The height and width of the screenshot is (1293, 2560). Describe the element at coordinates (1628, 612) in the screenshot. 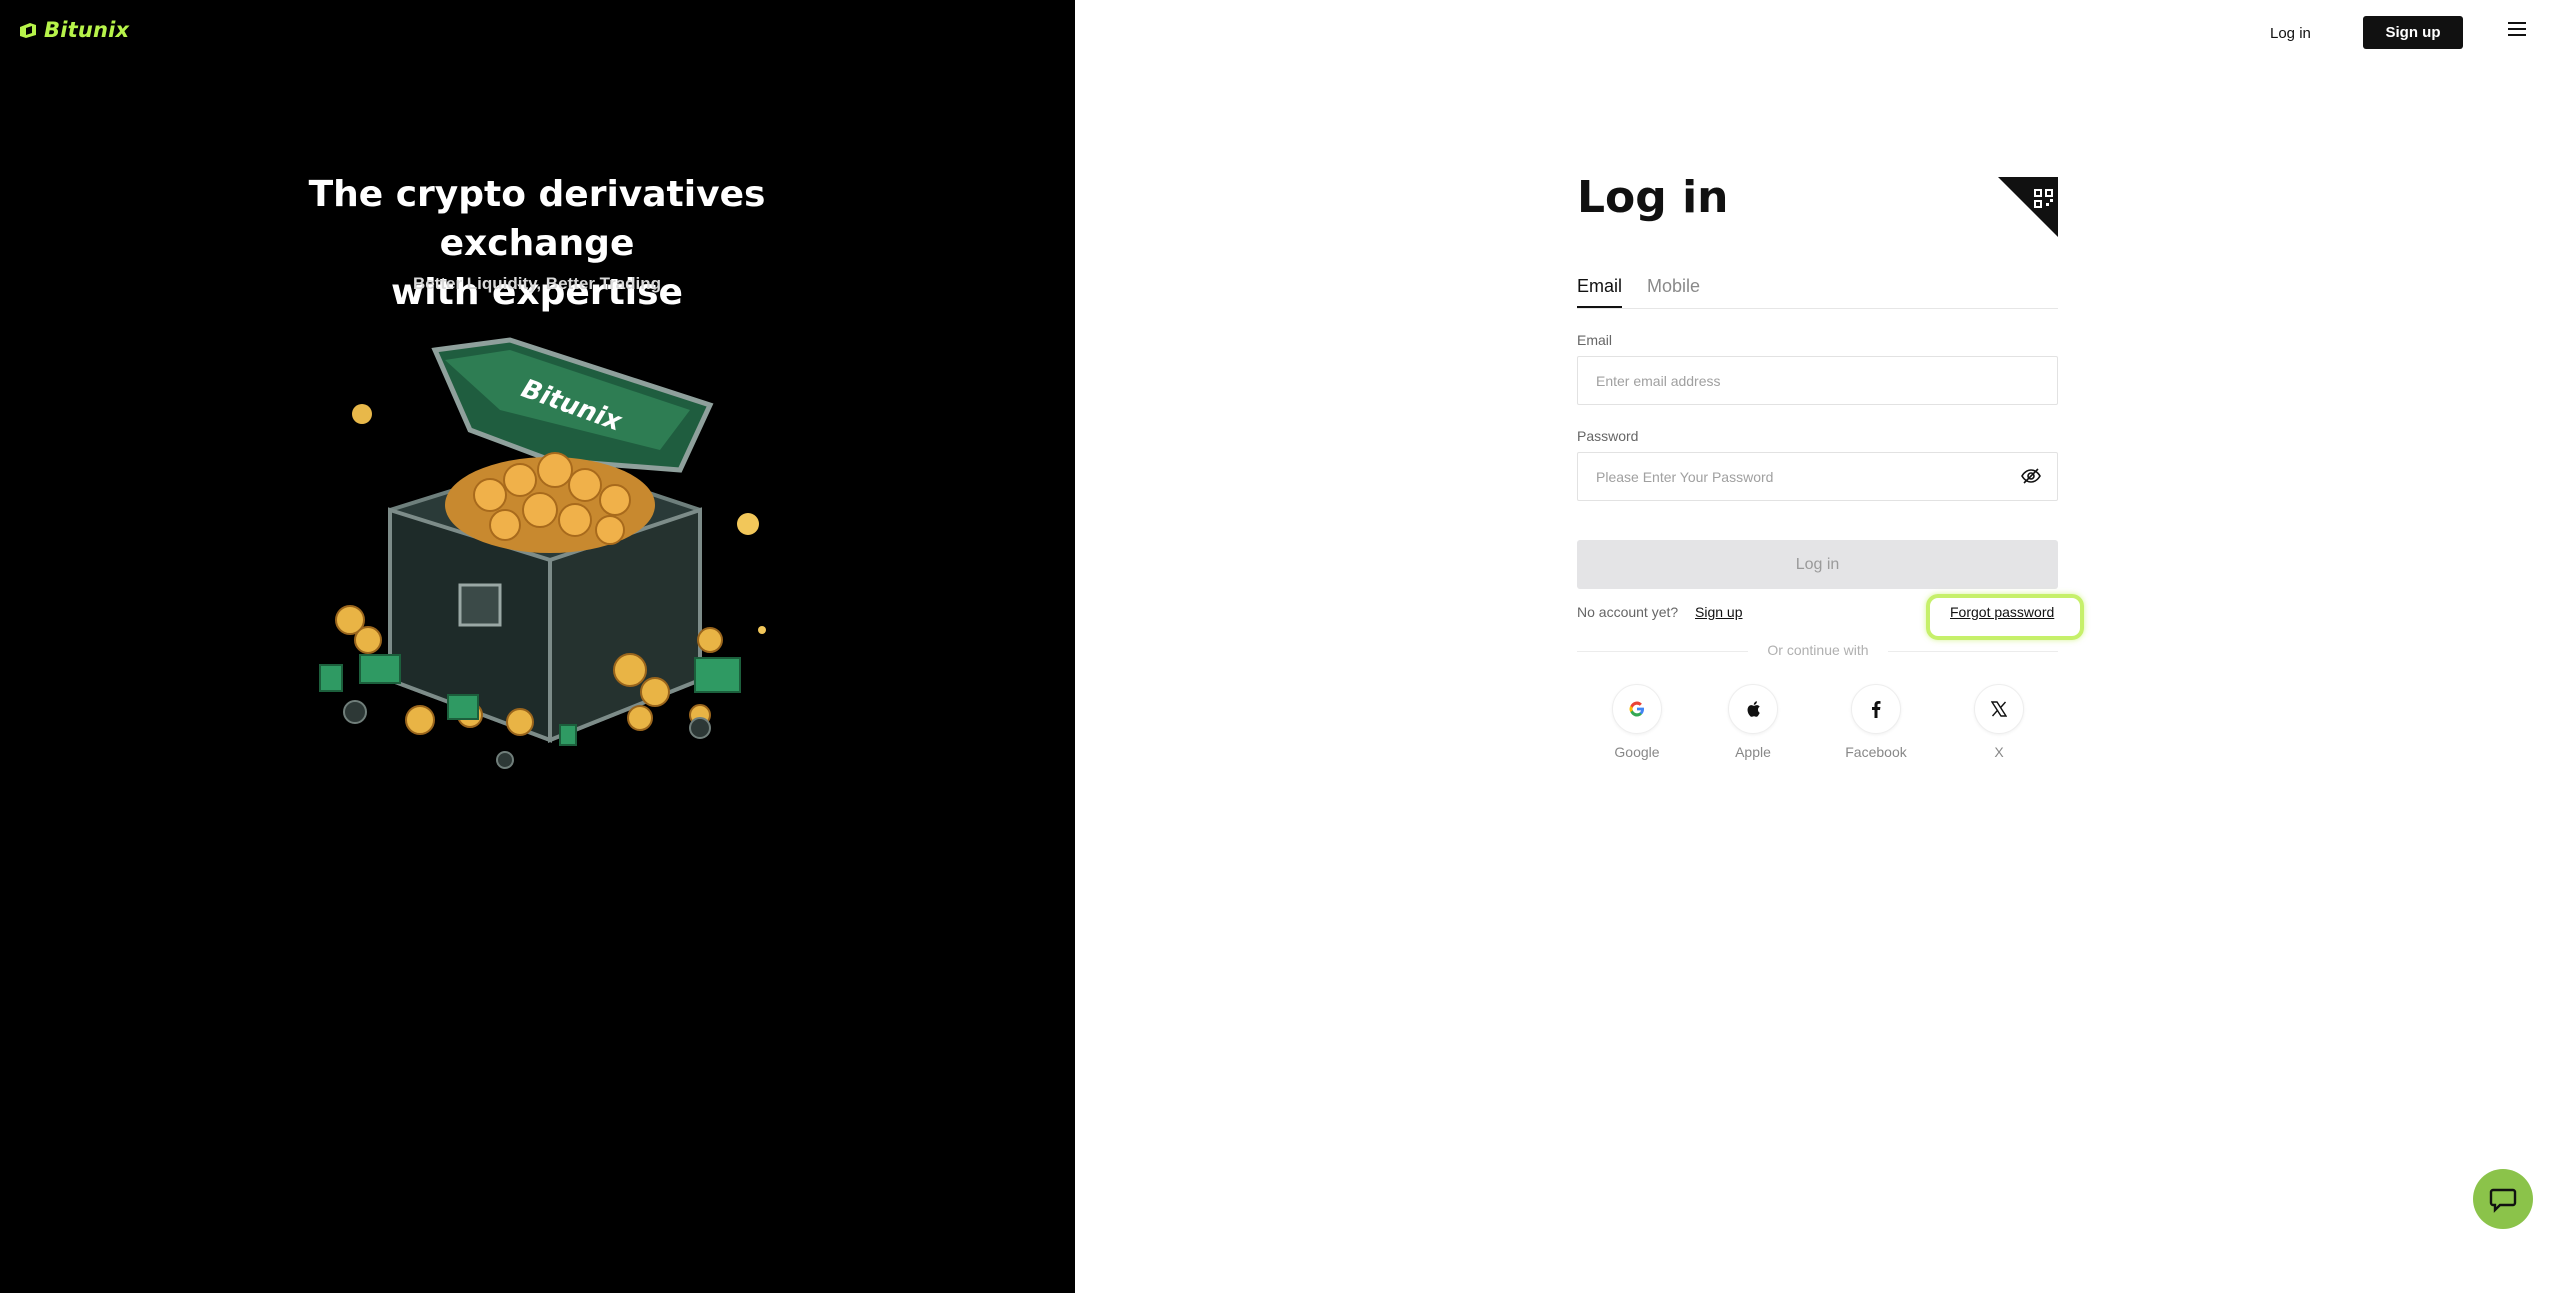

I see `no-account-text: No account yet?` at that location.